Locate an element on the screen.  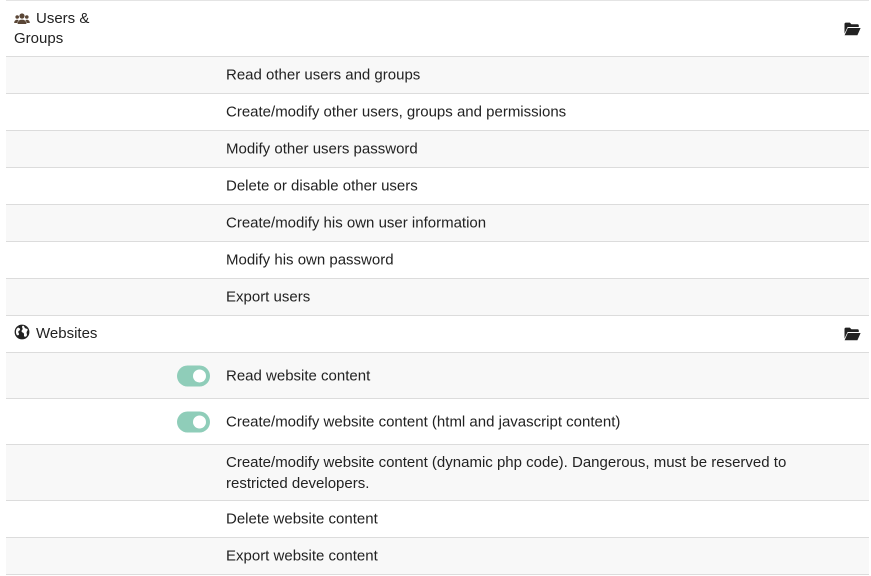
permission-label: Export website content is located at coordinates (302, 556).